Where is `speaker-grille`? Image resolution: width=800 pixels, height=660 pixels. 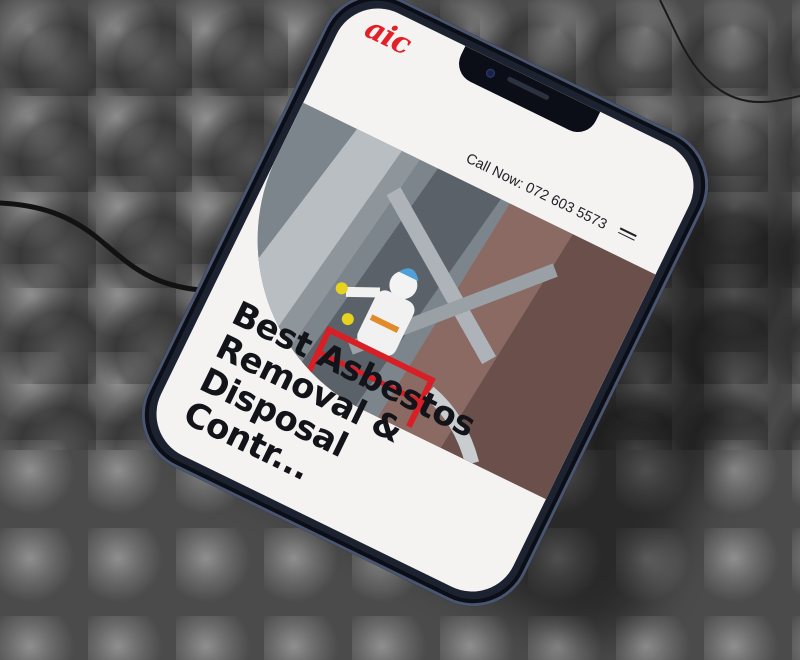 speaker-grille is located at coordinates (528, 88).